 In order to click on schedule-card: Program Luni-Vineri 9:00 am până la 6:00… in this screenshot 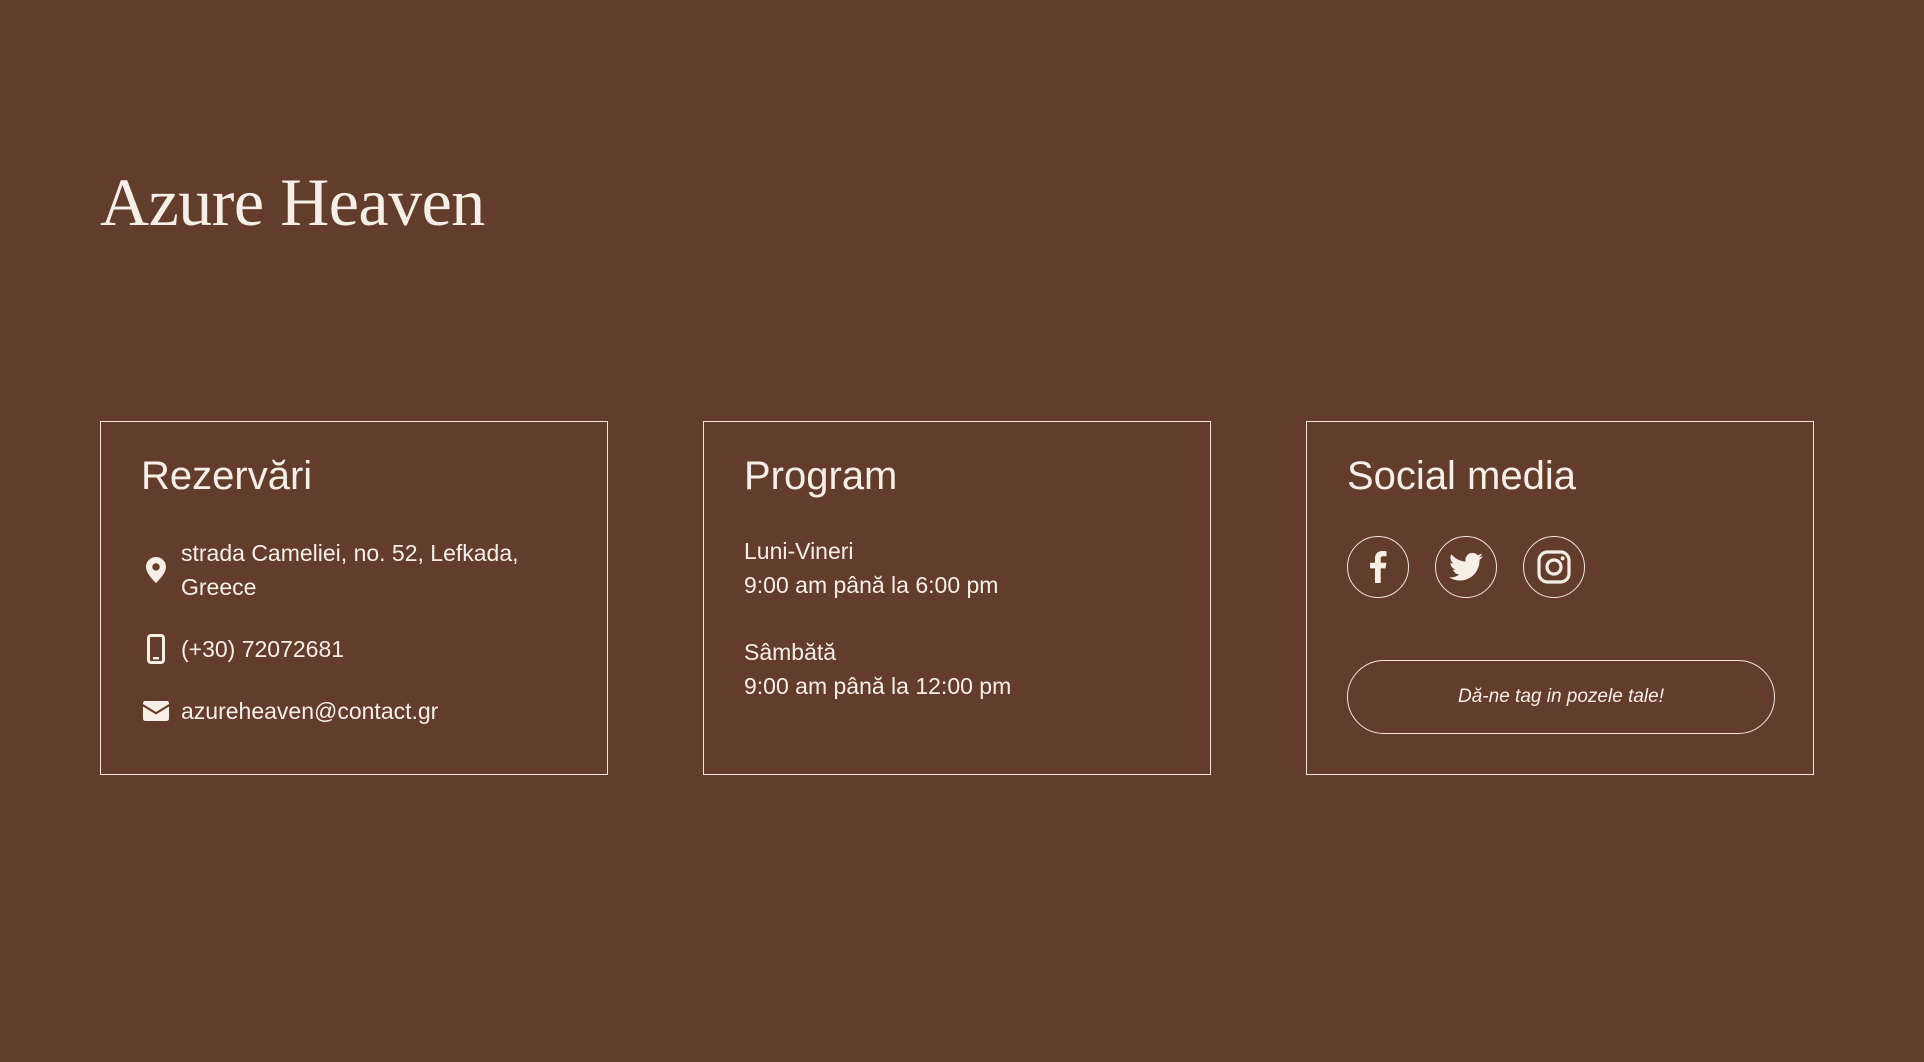, I will do `click(957, 598)`.